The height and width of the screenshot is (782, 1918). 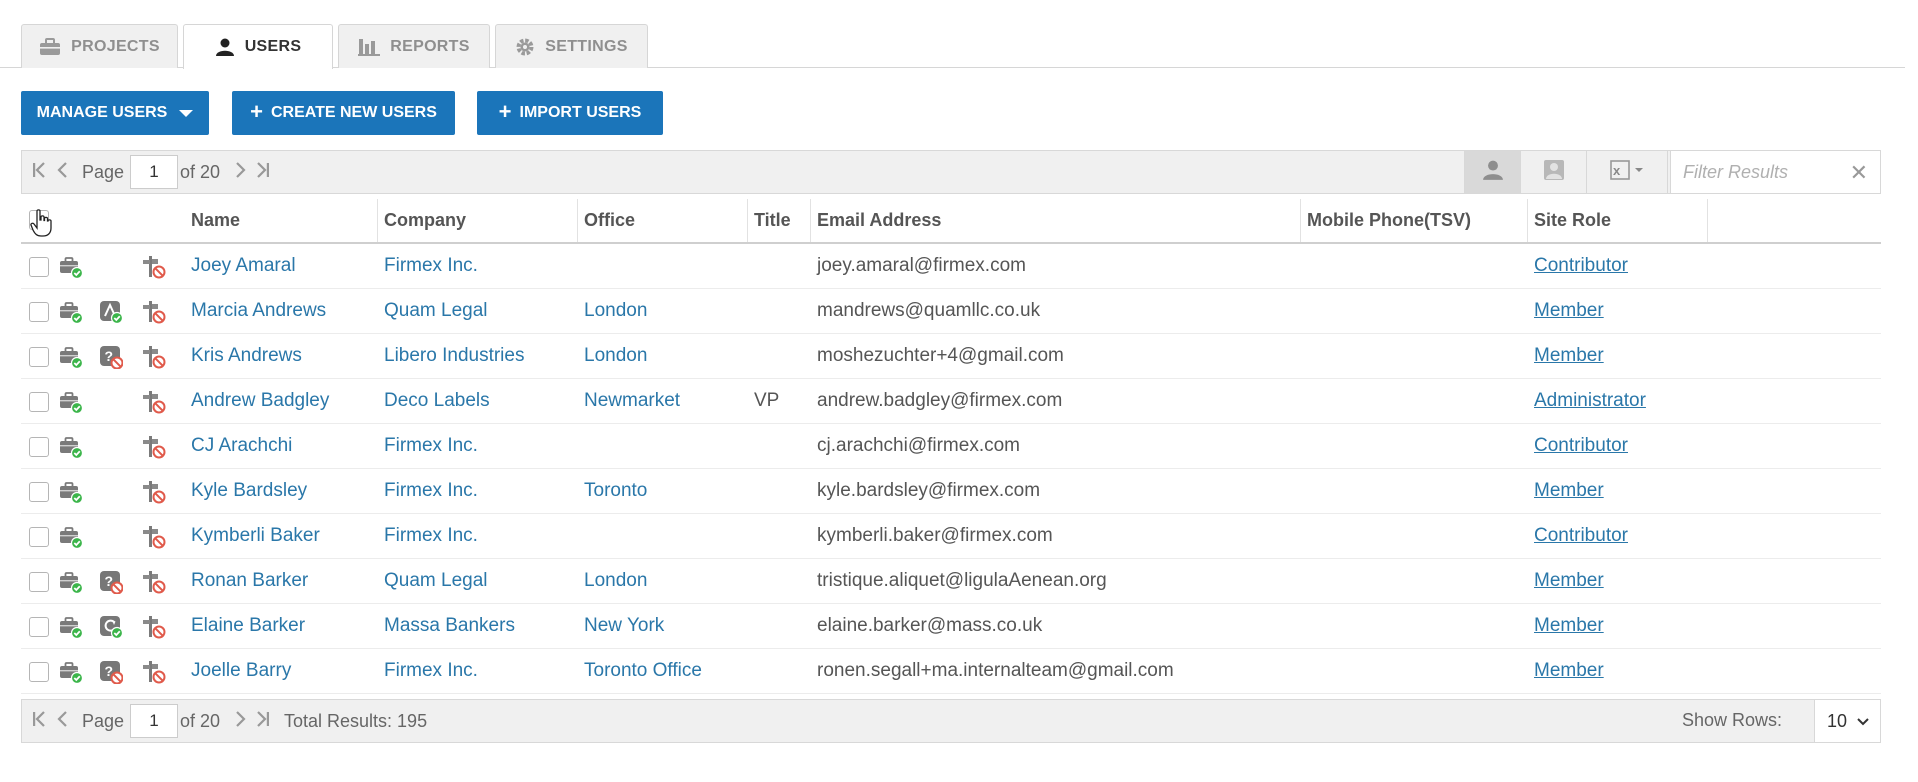 I want to click on manage-users-button: MANAGE USERS, so click(x=115, y=113).